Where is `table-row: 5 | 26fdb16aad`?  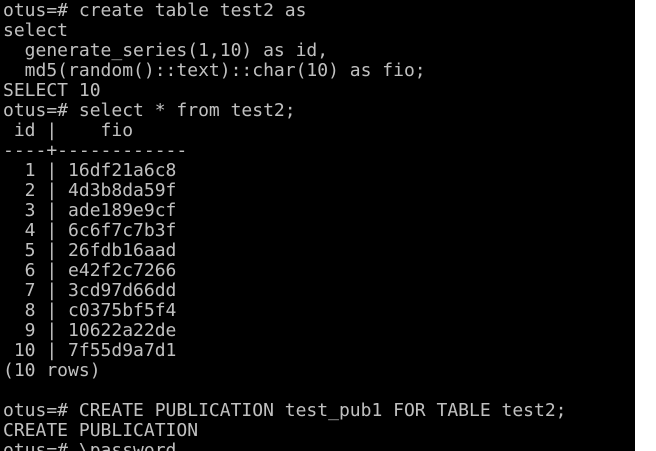
table-row: 5 | 26fdb16aad is located at coordinates (90, 250).